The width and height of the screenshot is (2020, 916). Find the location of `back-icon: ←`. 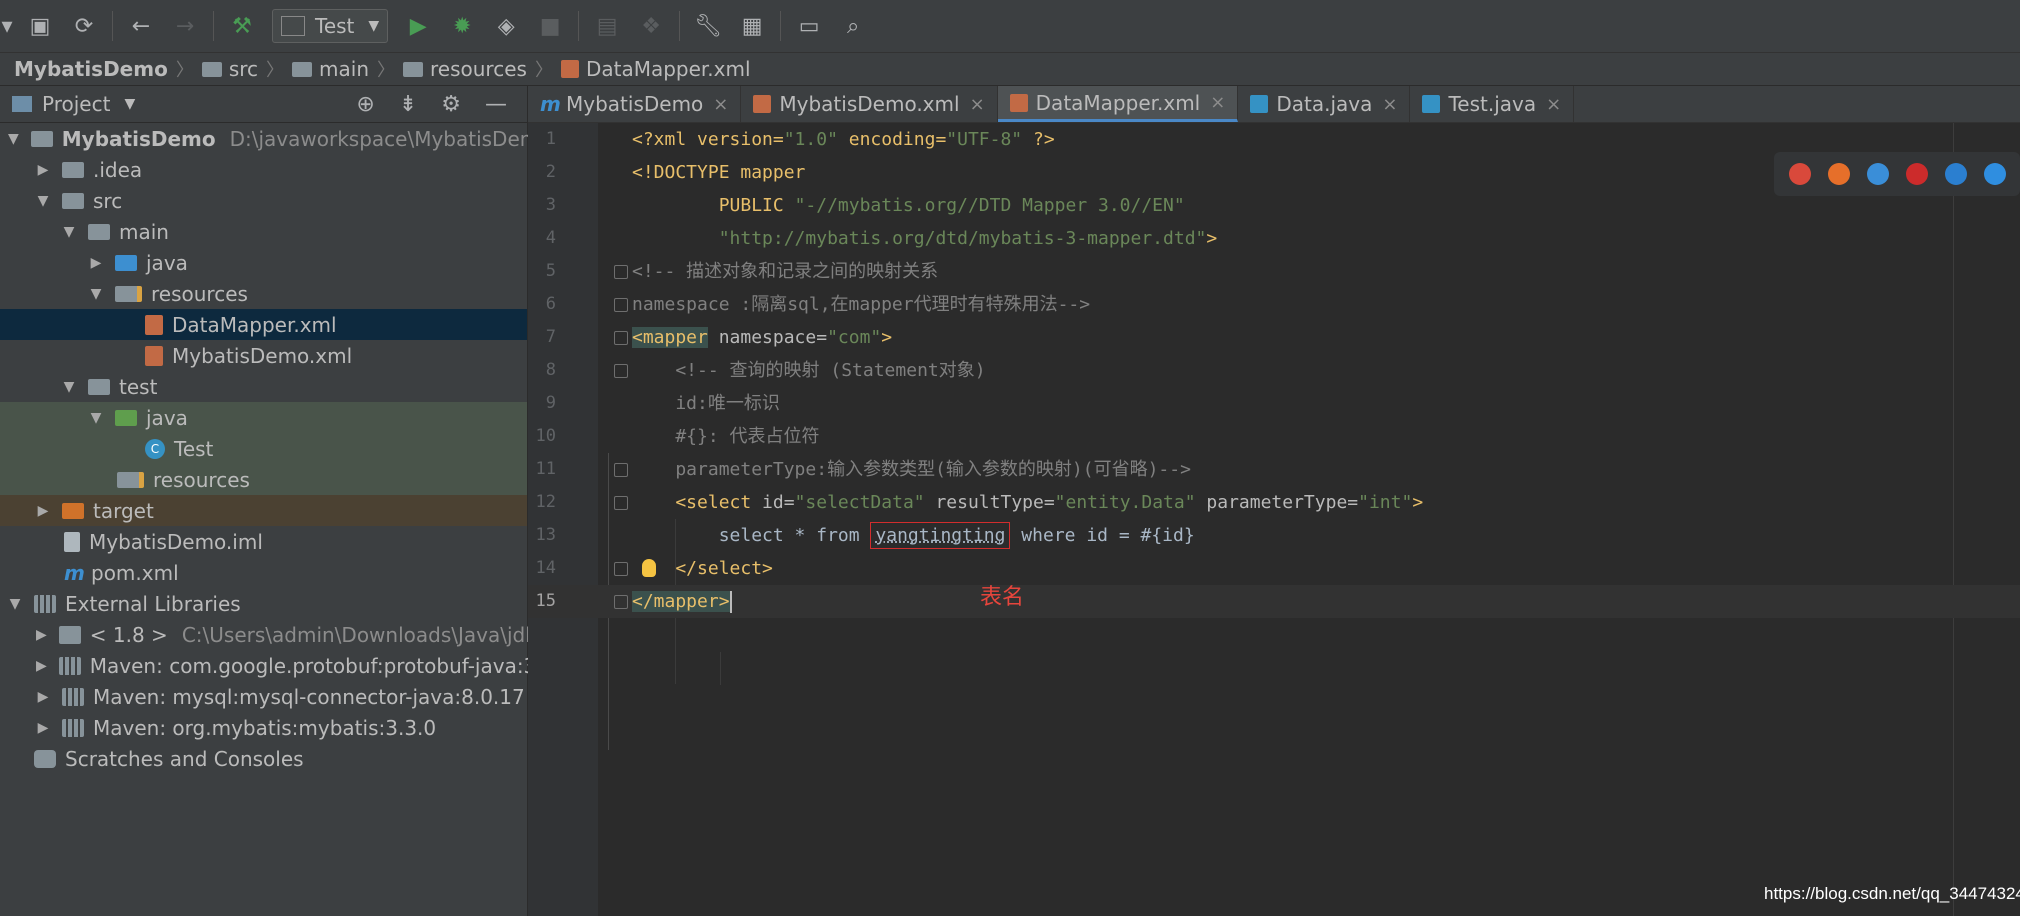

back-icon: ← is located at coordinates (141, 26).